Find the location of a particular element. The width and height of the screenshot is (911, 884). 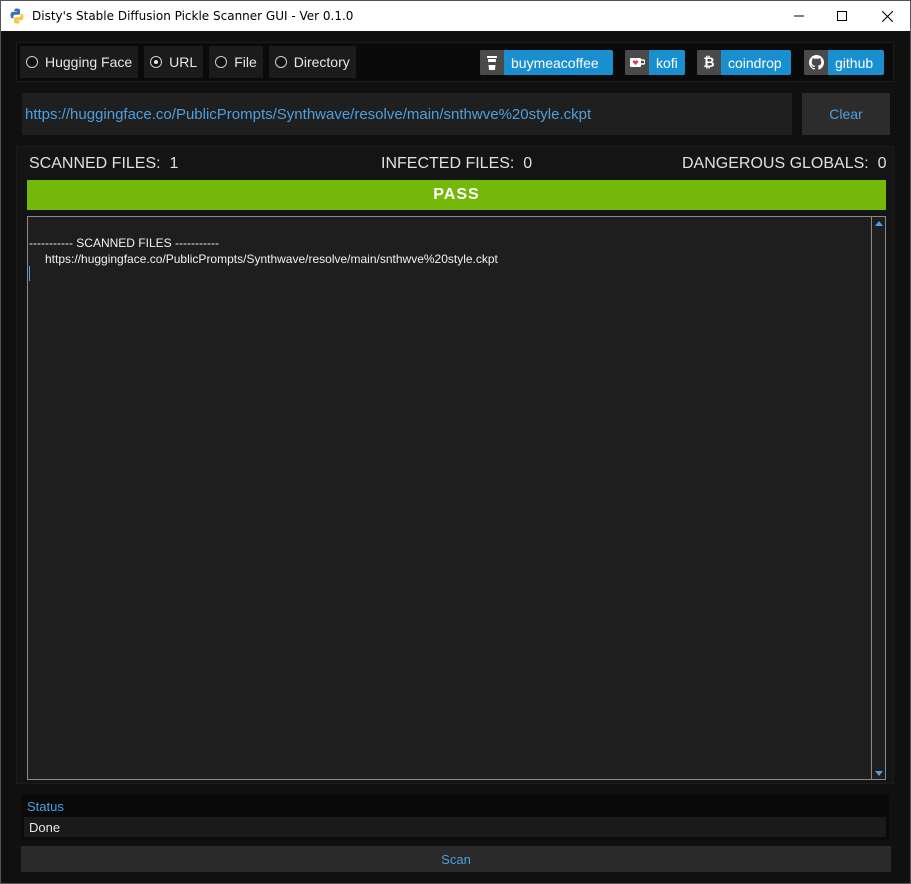

clear-button: Clear is located at coordinates (846, 114).